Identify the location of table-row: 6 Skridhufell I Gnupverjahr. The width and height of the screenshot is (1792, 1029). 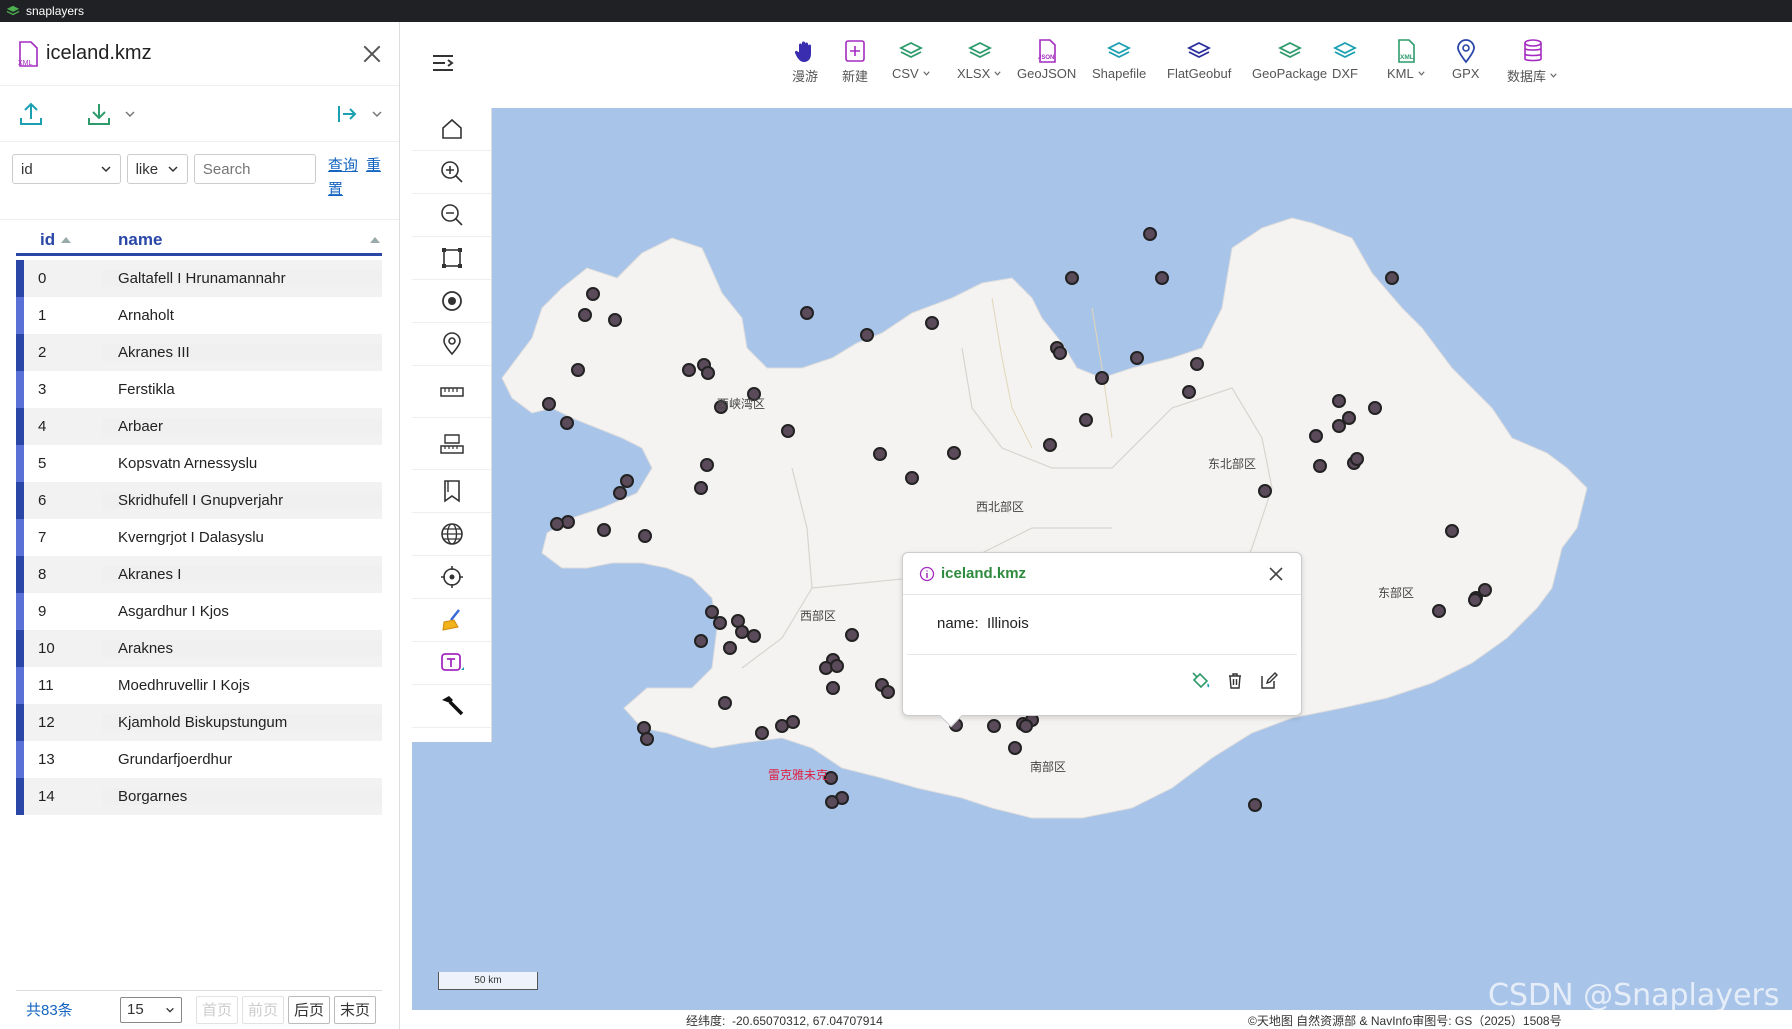
(199, 500).